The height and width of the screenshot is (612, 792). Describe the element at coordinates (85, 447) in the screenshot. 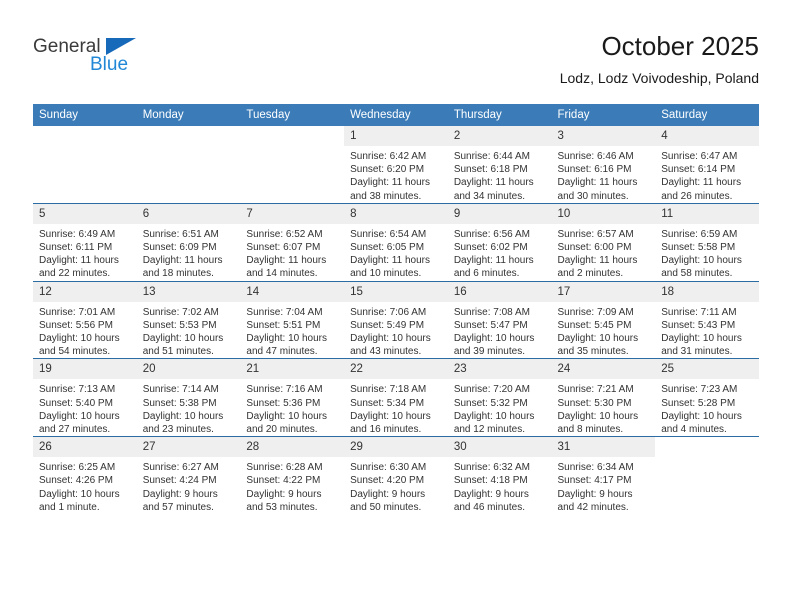

I see `day-number: 26` at that location.